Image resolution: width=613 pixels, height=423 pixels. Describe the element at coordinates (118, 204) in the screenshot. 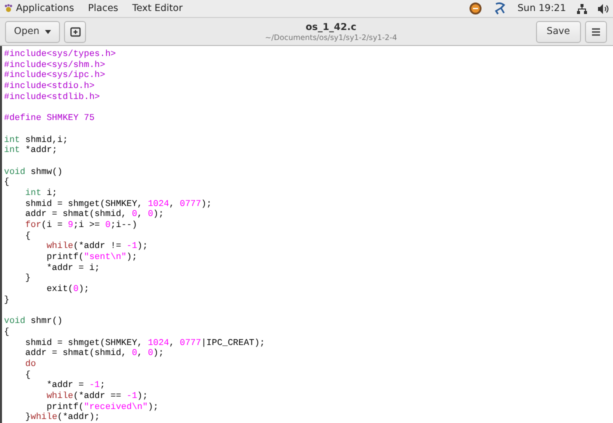

I see `code-line: shmid = shmget(SHMKEY, 1024, 0777);` at that location.